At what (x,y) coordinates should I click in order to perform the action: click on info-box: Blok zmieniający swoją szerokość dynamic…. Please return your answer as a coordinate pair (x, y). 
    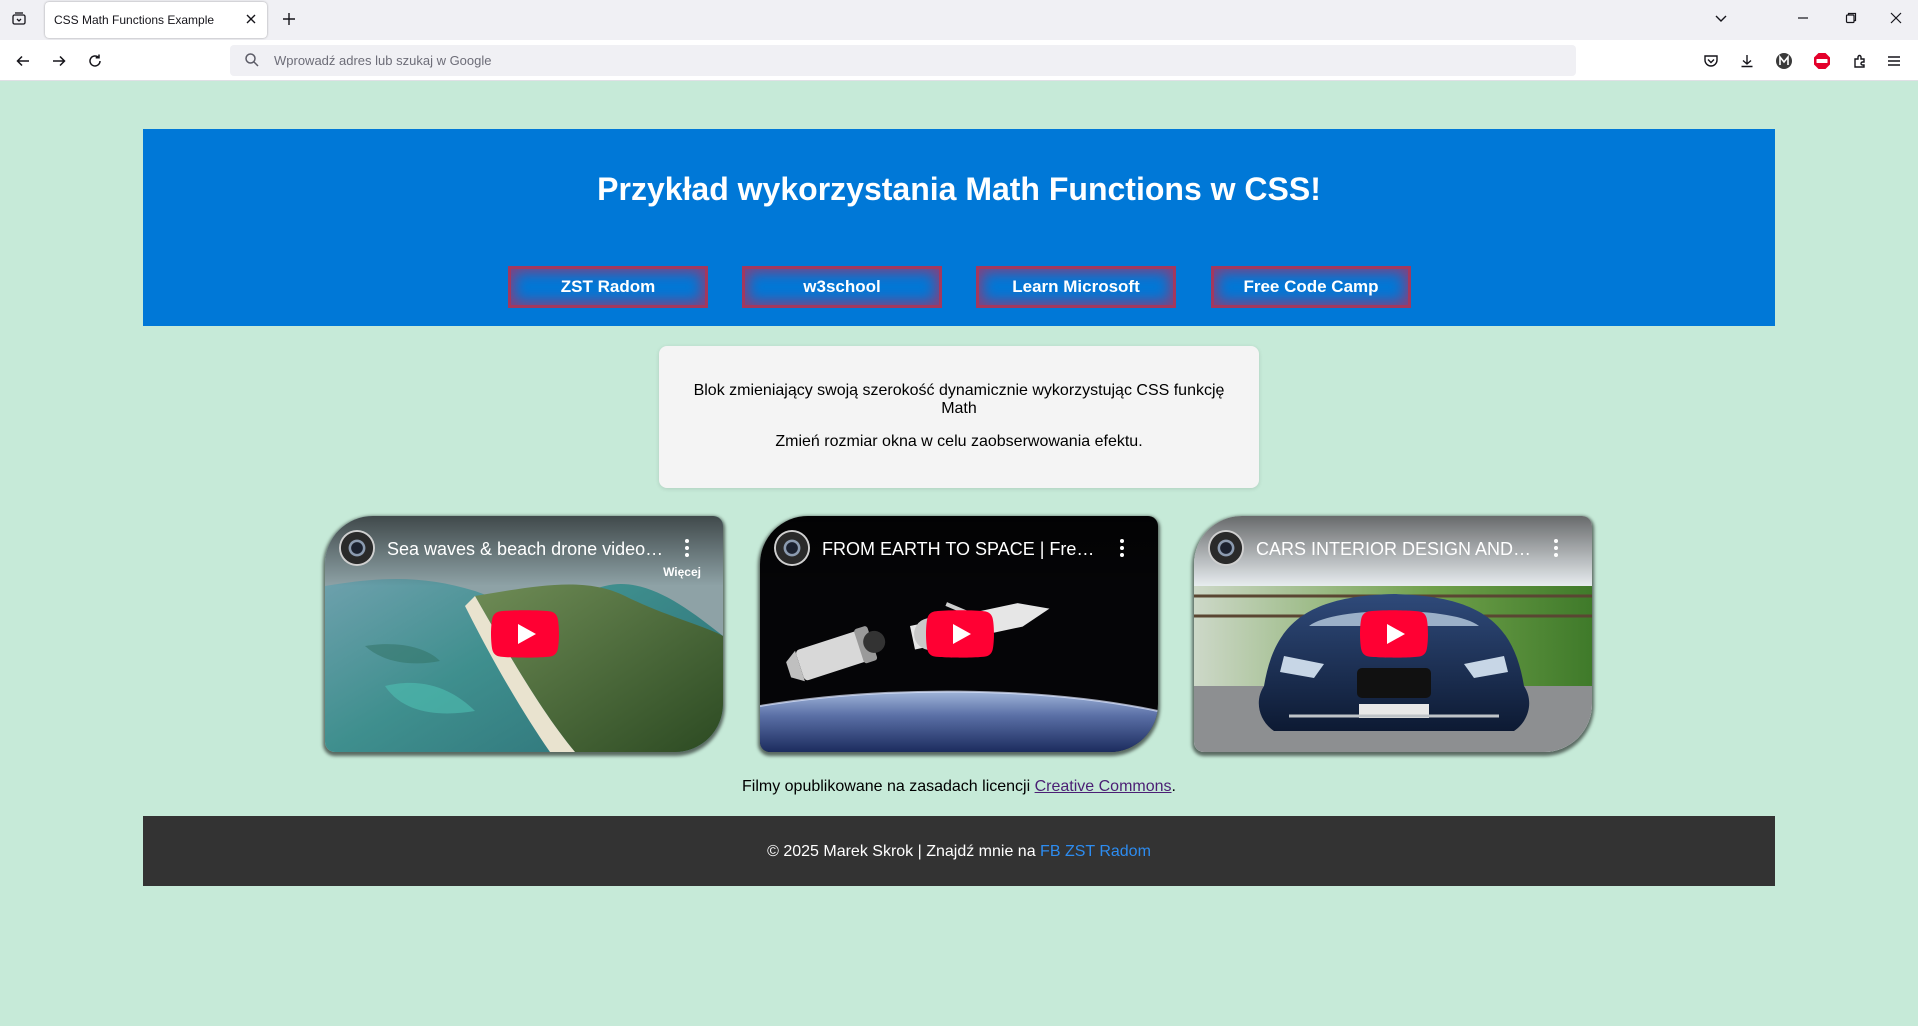
    Looking at the image, I should click on (959, 417).